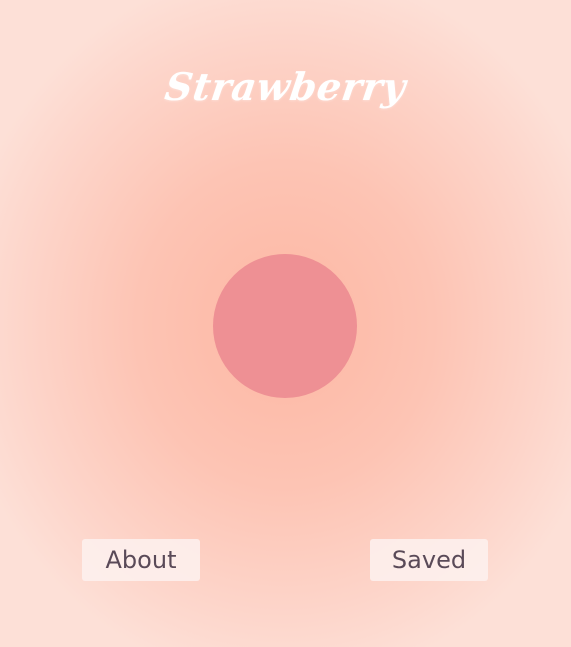 Image resolution: width=571 pixels, height=647 pixels. I want to click on about-button: About, so click(141, 560).